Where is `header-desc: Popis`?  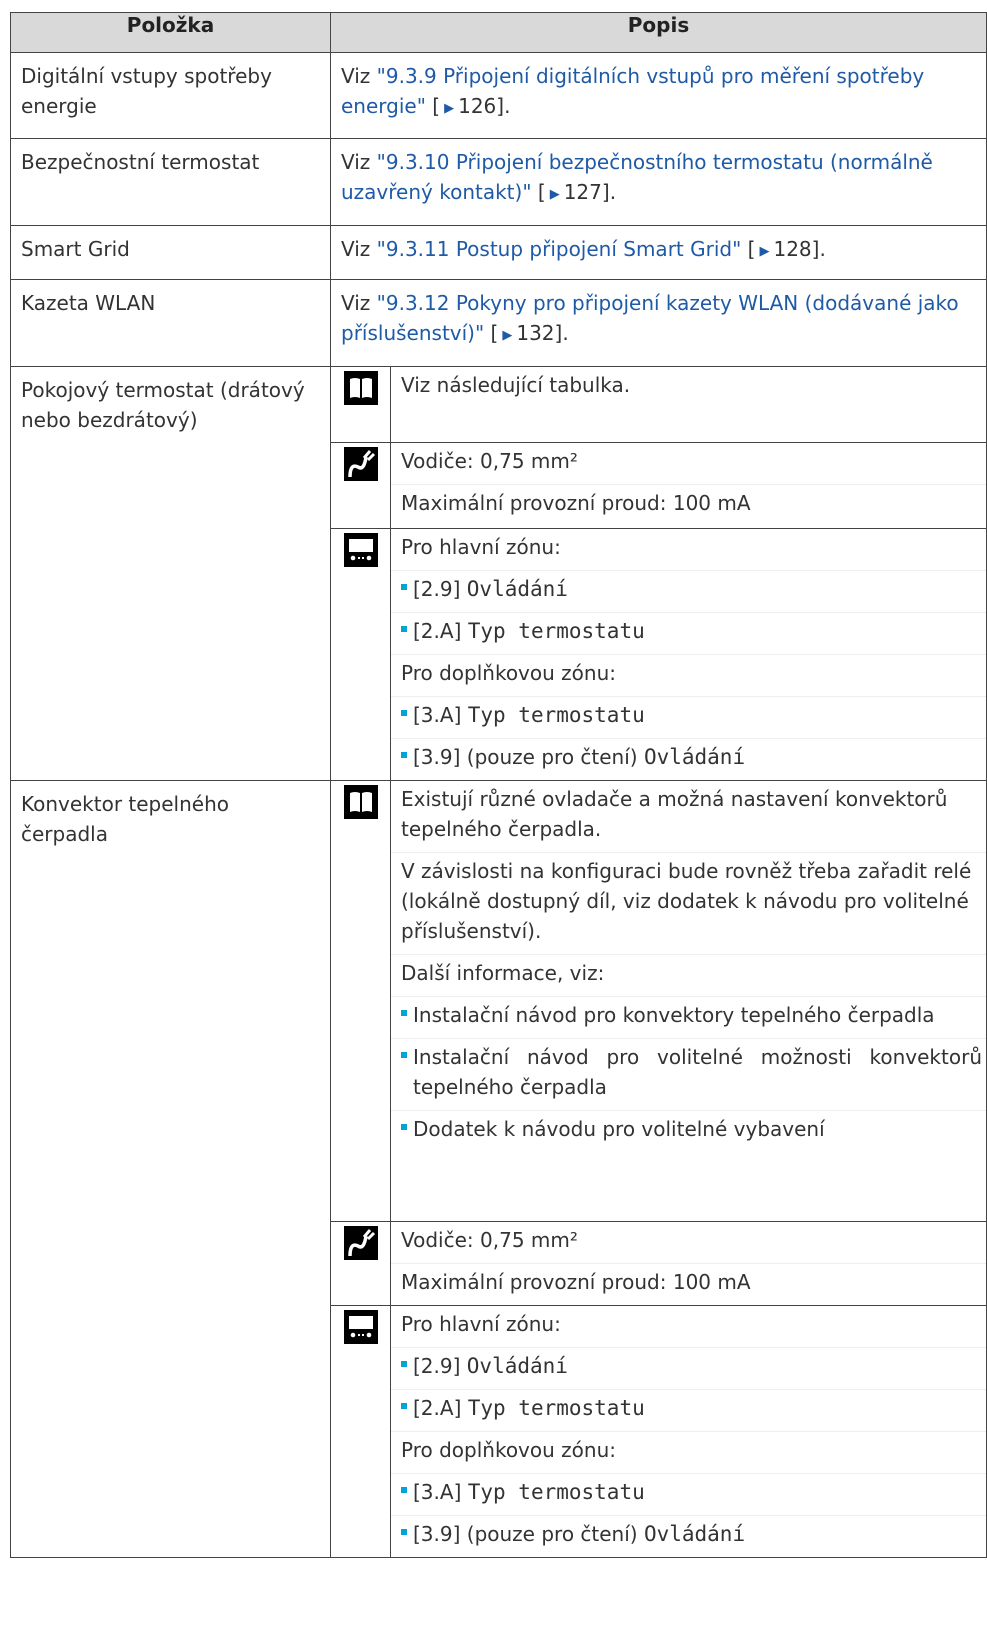 header-desc: Popis is located at coordinates (658, 32).